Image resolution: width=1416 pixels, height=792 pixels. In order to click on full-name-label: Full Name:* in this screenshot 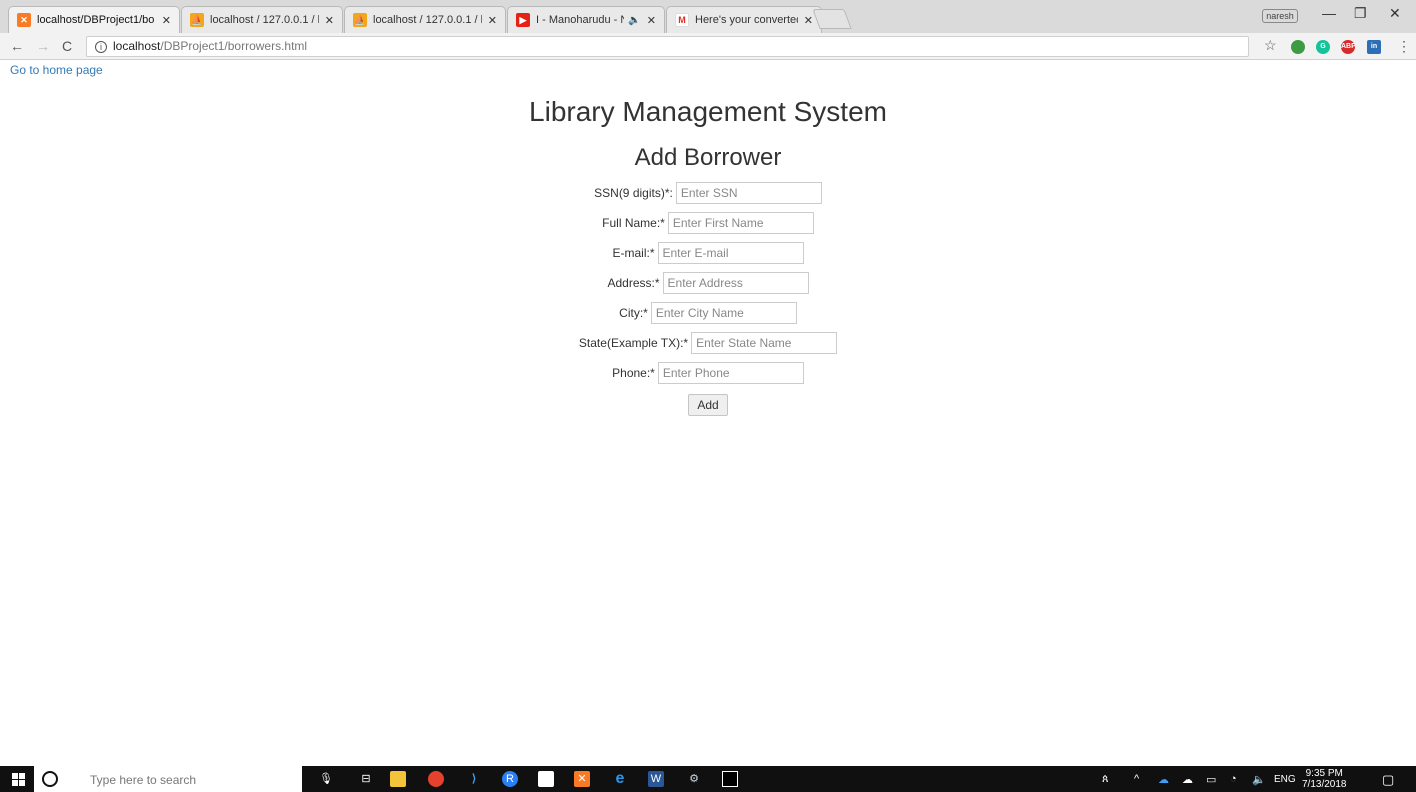, I will do `click(633, 223)`.